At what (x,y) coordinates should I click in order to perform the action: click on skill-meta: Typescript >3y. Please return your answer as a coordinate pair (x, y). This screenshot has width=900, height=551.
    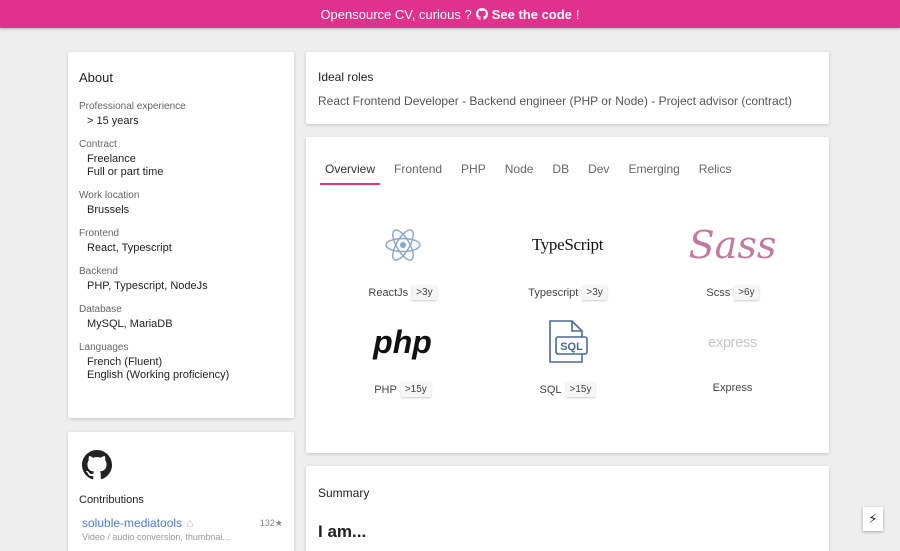
    Looking at the image, I should click on (567, 292).